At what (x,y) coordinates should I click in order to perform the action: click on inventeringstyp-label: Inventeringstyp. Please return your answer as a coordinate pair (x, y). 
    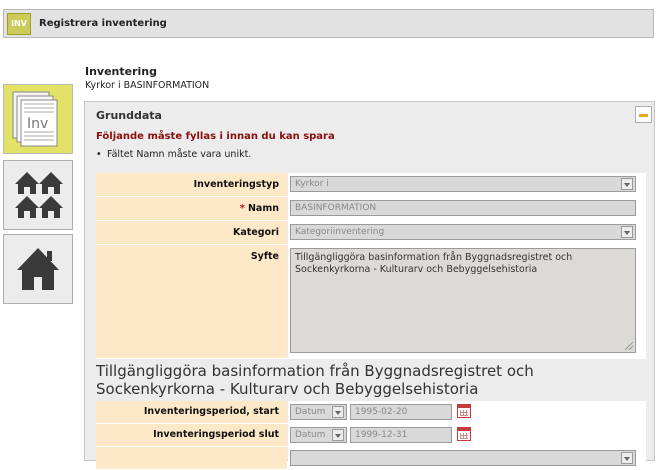
    Looking at the image, I should click on (191, 184).